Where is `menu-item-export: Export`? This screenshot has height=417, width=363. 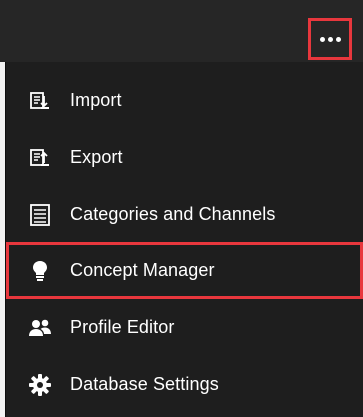 menu-item-export: Export is located at coordinates (184, 157).